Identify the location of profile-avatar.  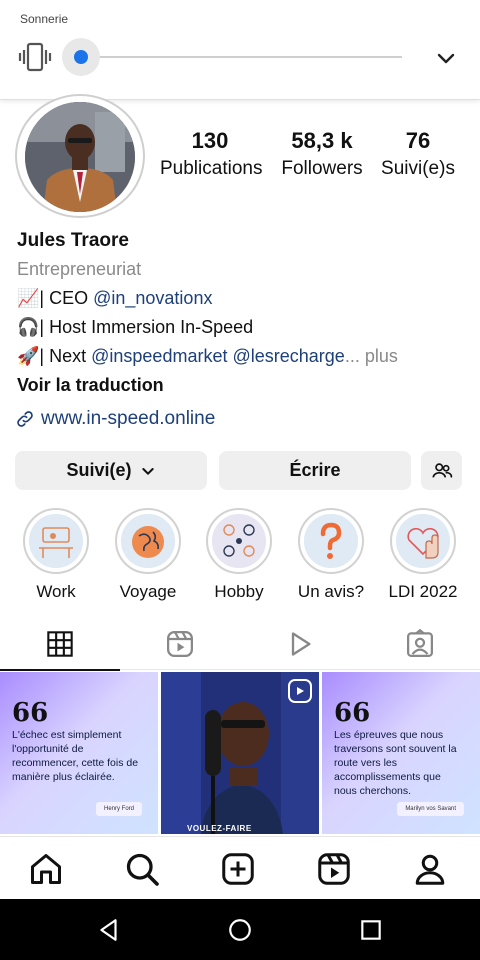
(80, 156).